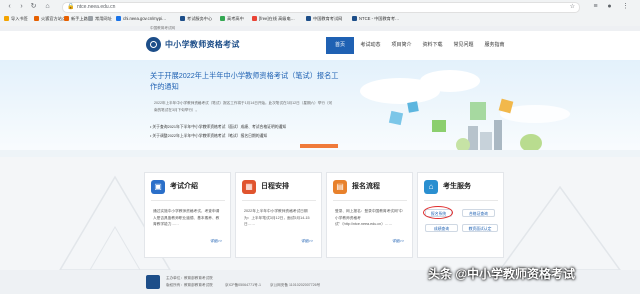 The width and height of the screenshot is (640, 294). I want to click on forward-icon: ›, so click(21, 6).